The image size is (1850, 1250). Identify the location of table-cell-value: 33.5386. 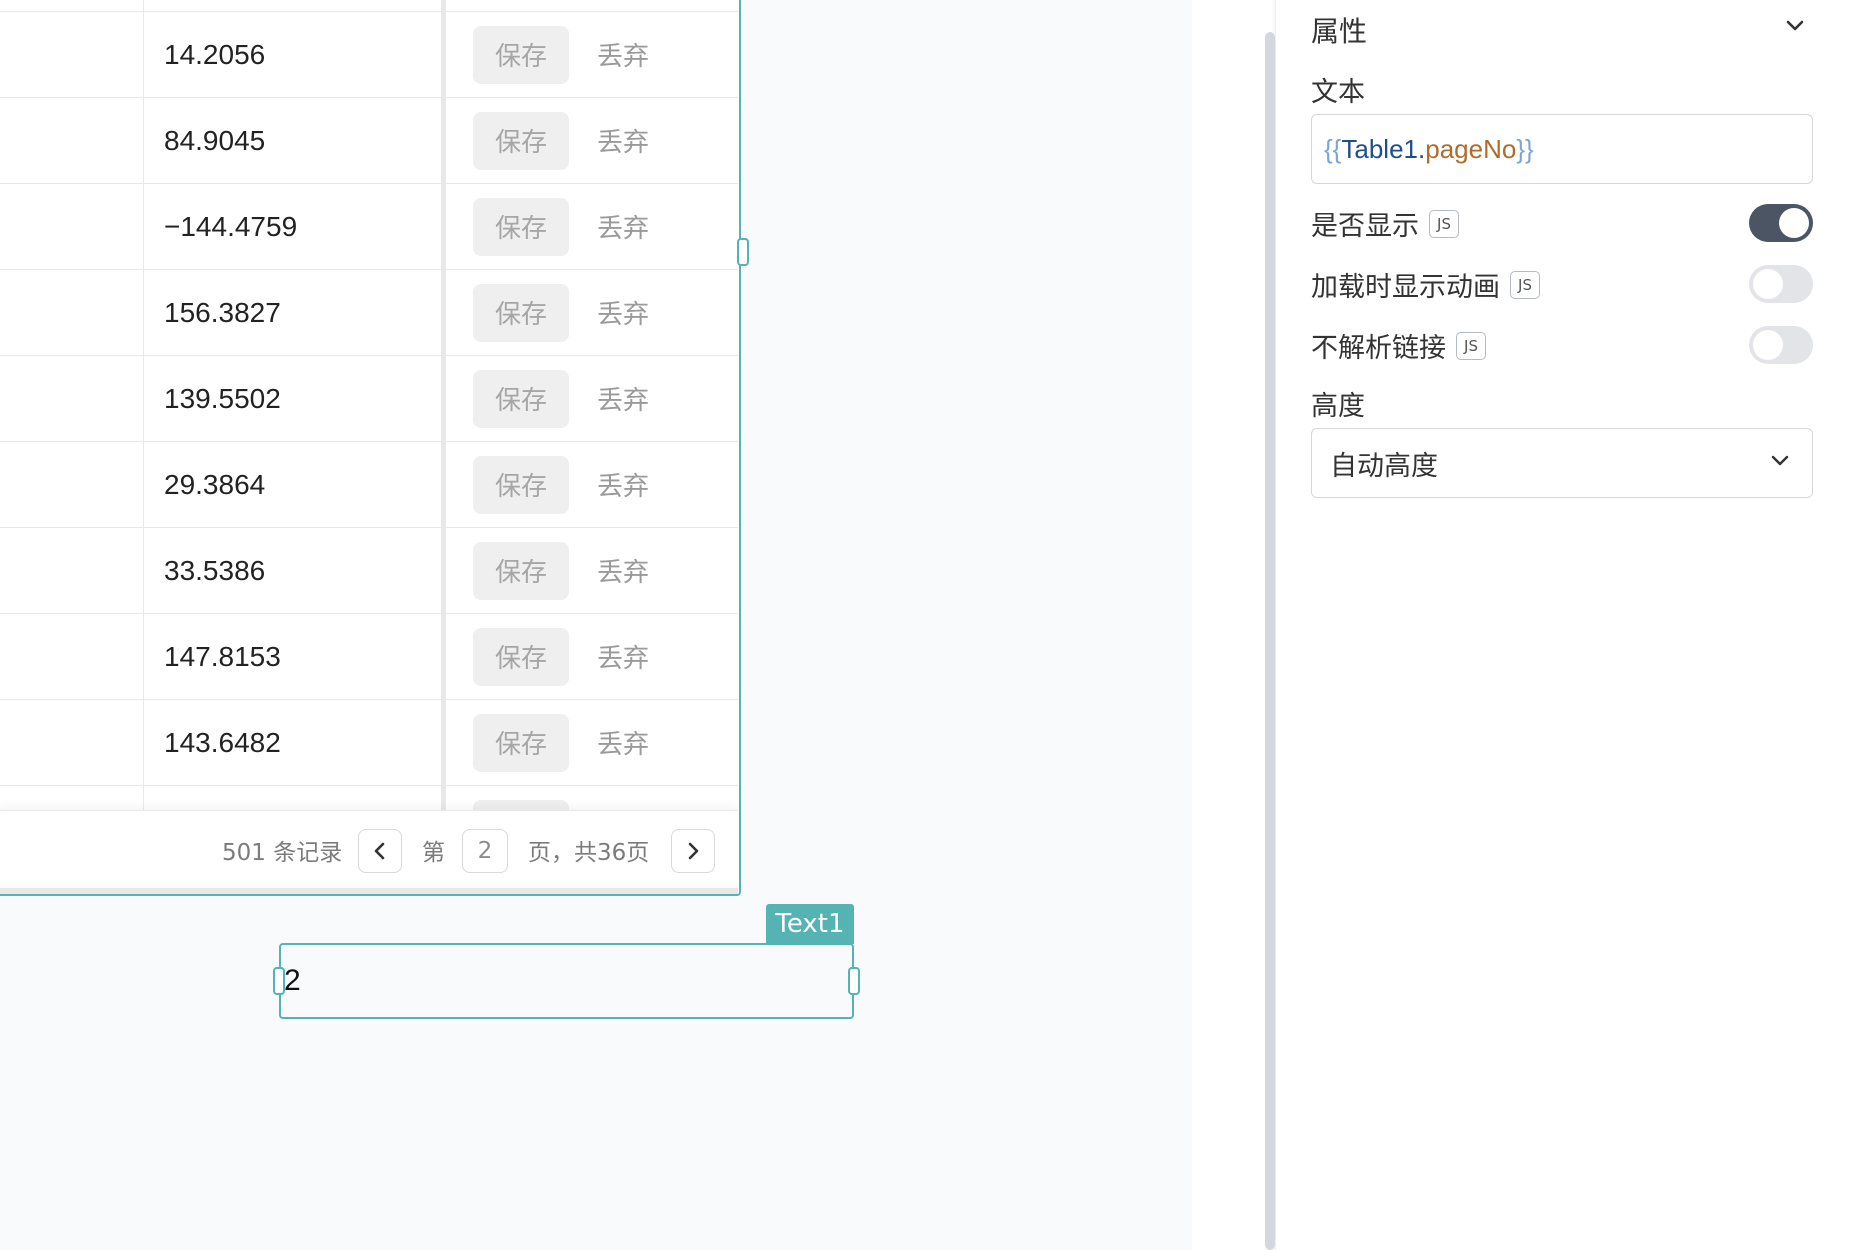
(295, 570).